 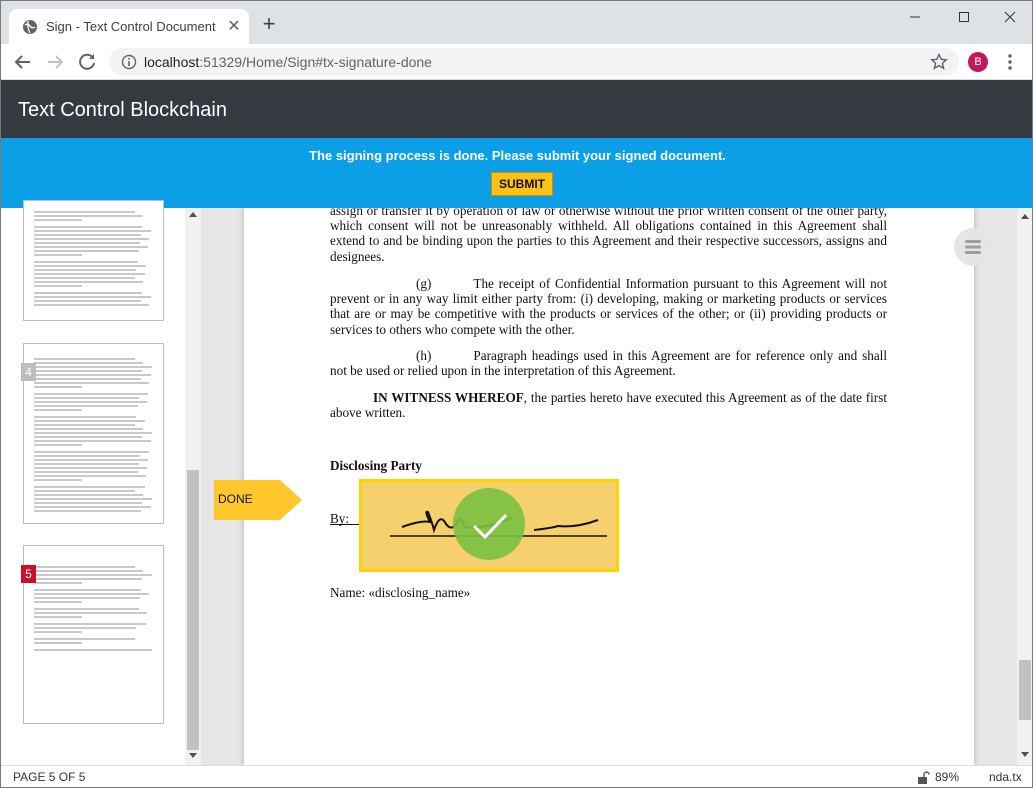 What do you see at coordinates (234, 27) in the screenshot?
I see `close-tab-icon: ✕` at bounding box center [234, 27].